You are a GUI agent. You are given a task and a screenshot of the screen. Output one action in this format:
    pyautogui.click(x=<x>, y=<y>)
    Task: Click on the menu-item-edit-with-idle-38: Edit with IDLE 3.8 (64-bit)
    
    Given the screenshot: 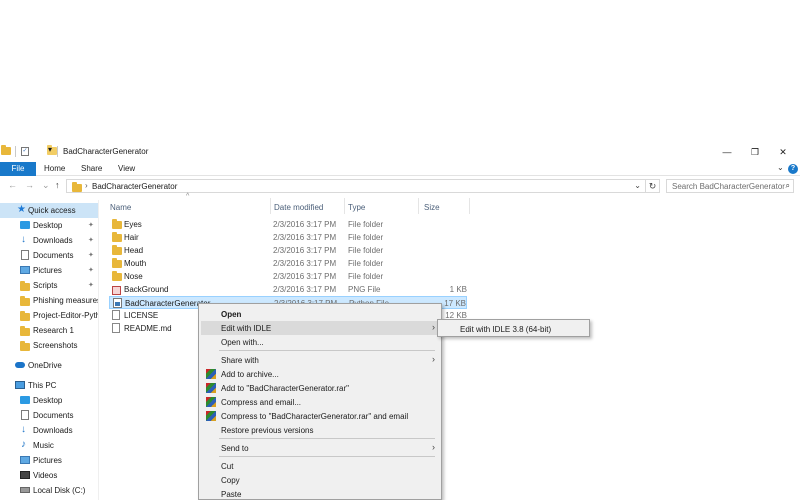 What is the action you would take?
    pyautogui.click(x=513, y=328)
    